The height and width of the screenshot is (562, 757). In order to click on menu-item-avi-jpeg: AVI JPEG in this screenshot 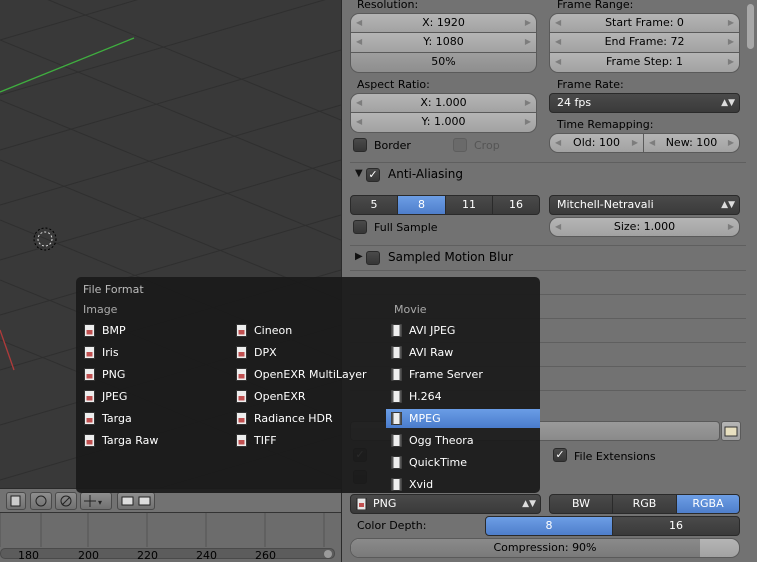, I will do `click(463, 330)`.